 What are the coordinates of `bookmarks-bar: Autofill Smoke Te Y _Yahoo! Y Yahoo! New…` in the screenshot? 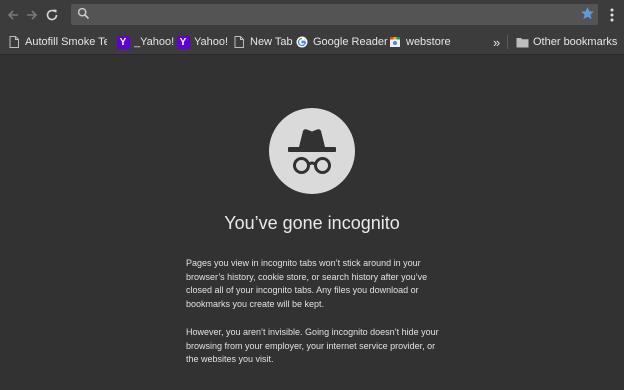 It's located at (312, 42).